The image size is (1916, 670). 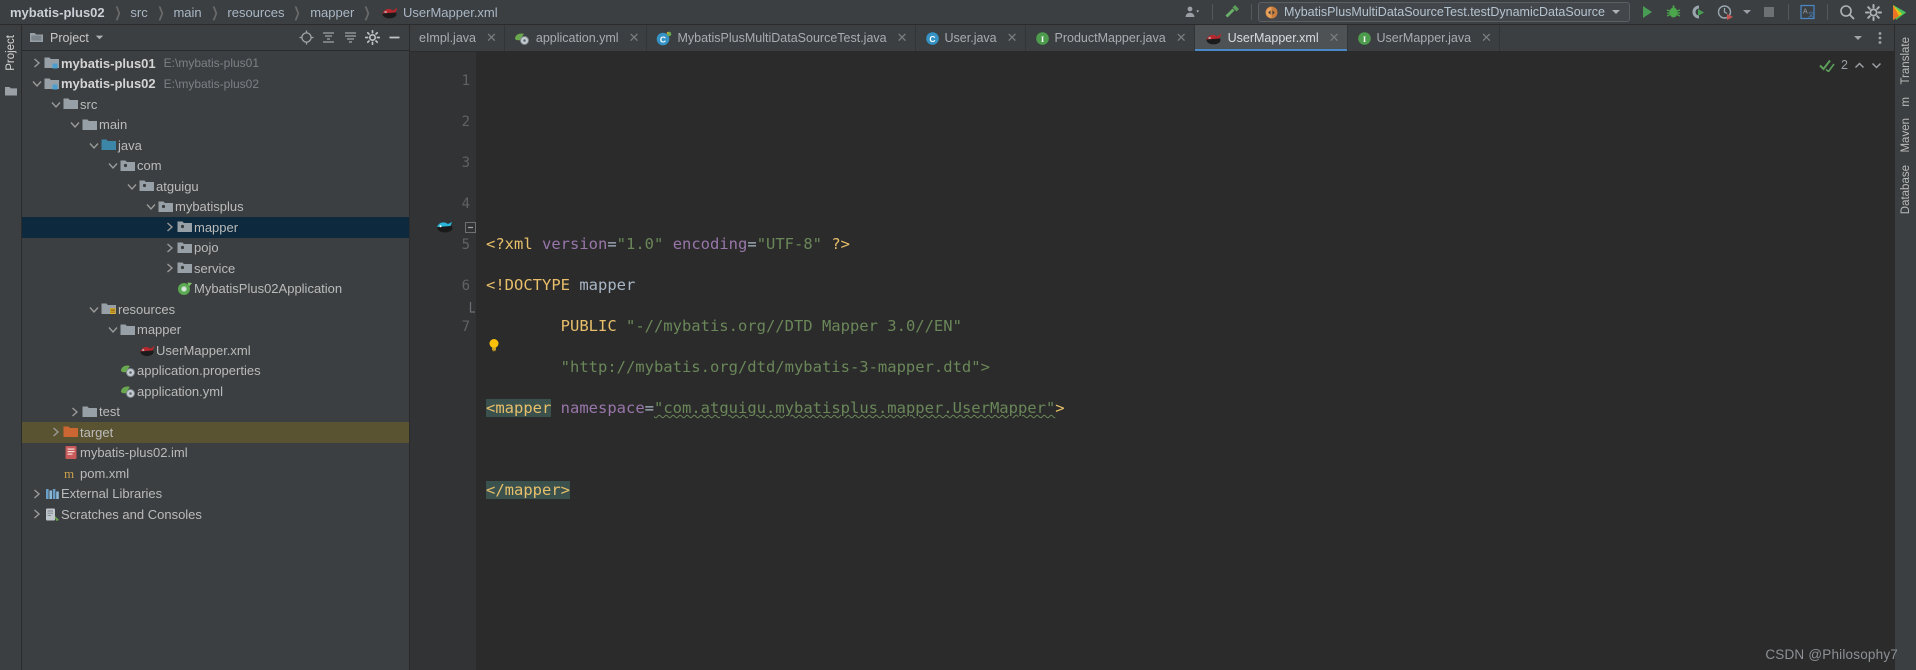 I want to click on editor-tab-usermapper-xml: UserMapper.xml ✕, so click(x=1271, y=38).